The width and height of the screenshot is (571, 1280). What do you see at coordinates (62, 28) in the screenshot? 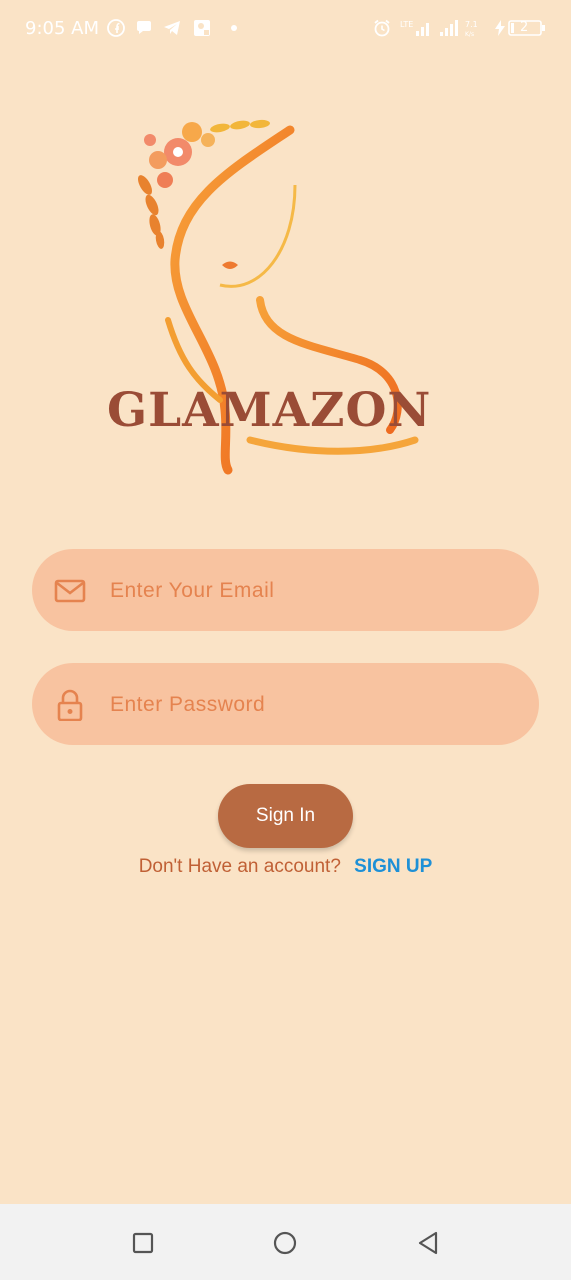
I see `status-time: 9:05 AM` at bounding box center [62, 28].